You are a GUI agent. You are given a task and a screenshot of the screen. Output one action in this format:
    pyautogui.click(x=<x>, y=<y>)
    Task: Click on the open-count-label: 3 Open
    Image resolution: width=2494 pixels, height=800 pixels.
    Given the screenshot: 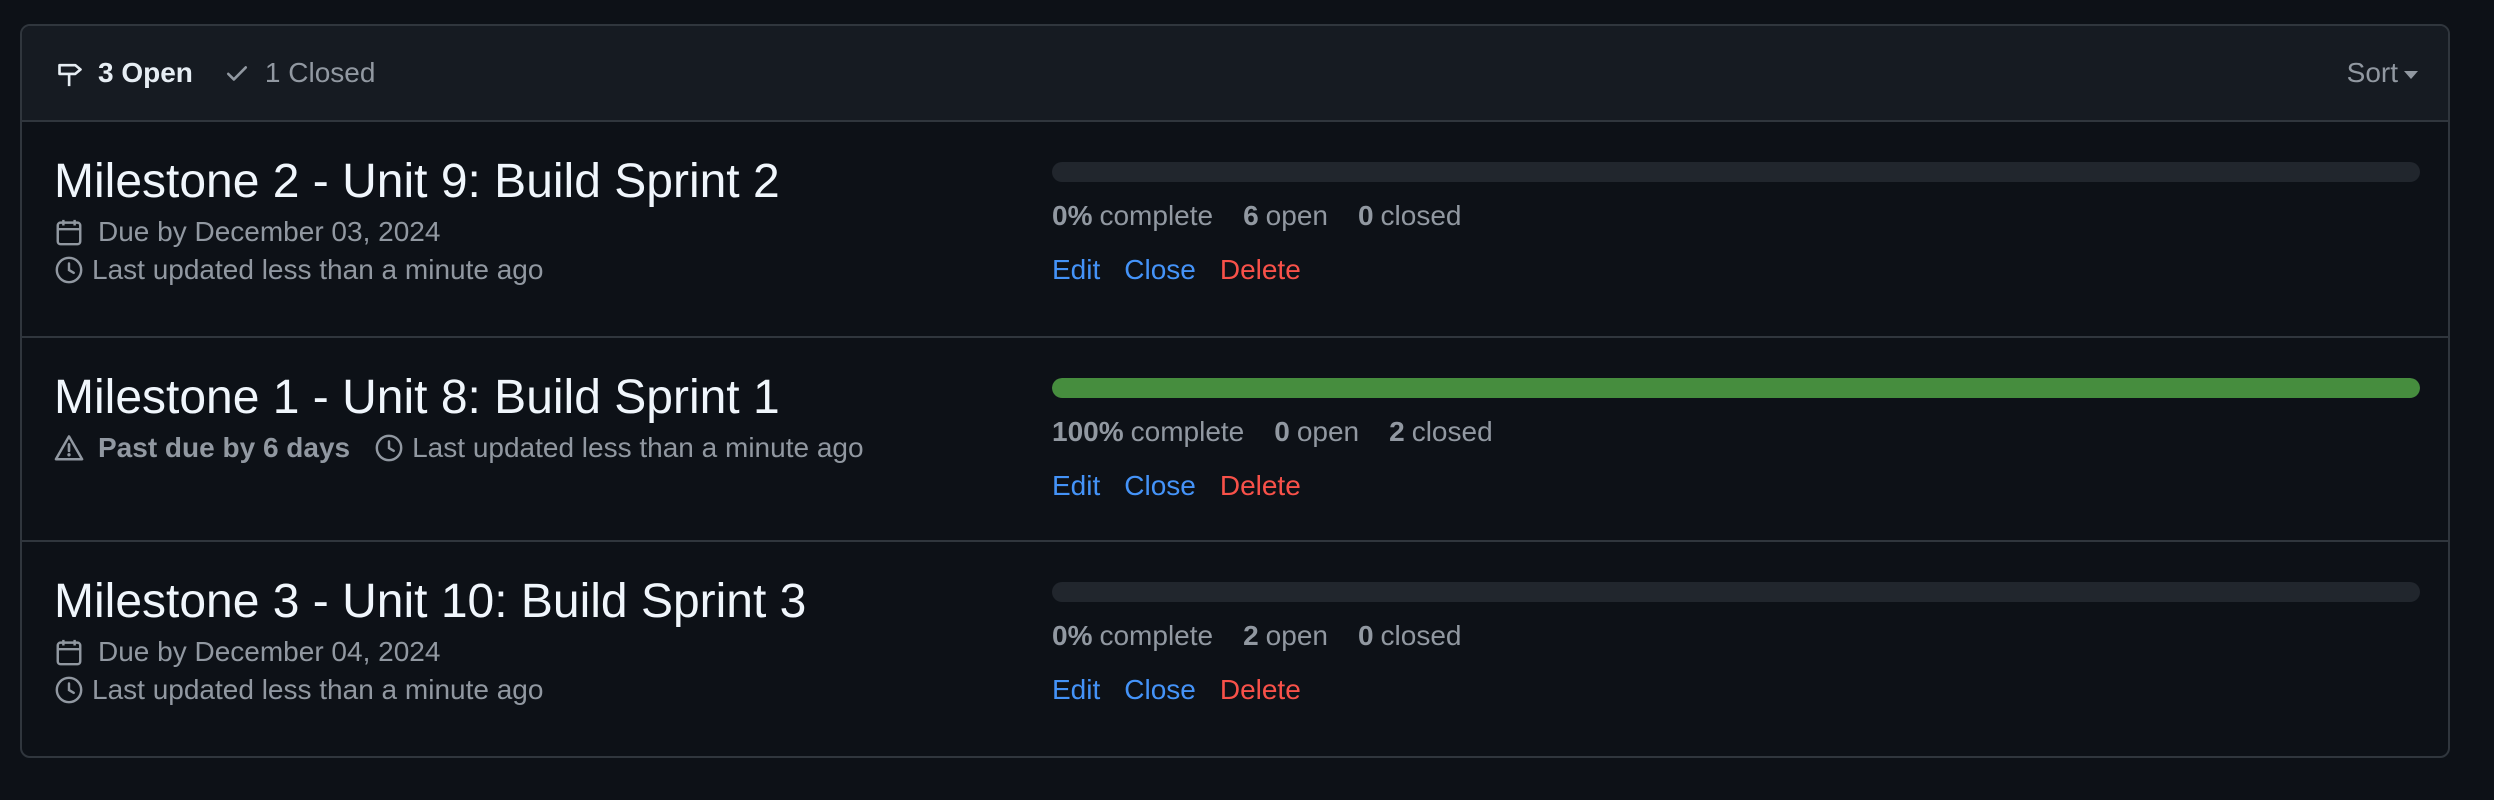 What is the action you would take?
    pyautogui.click(x=145, y=72)
    